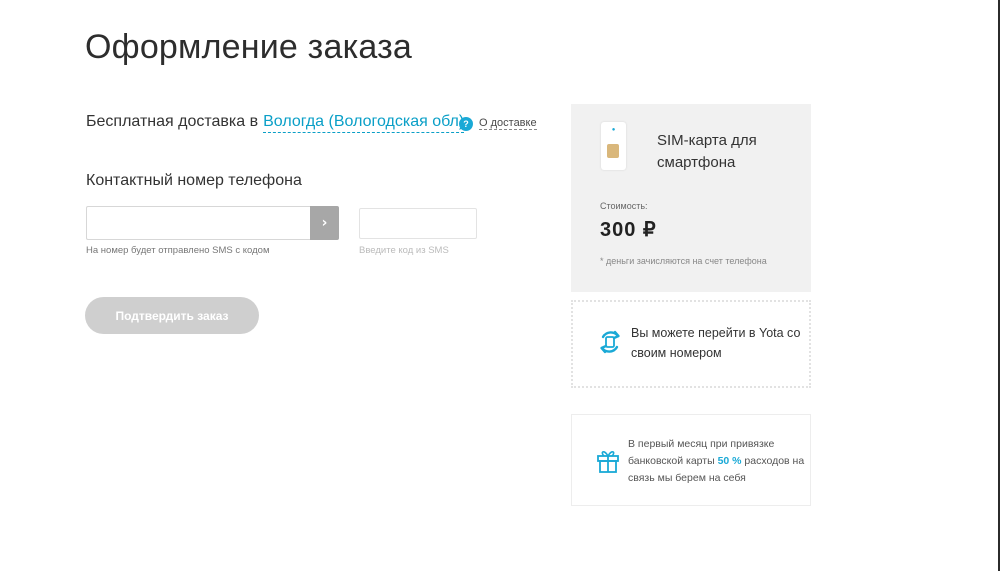 The height and width of the screenshot is (571, 1000). I want to click on phone-hint: На номер будет отправлено SMS с кодом, so click(178, 250).